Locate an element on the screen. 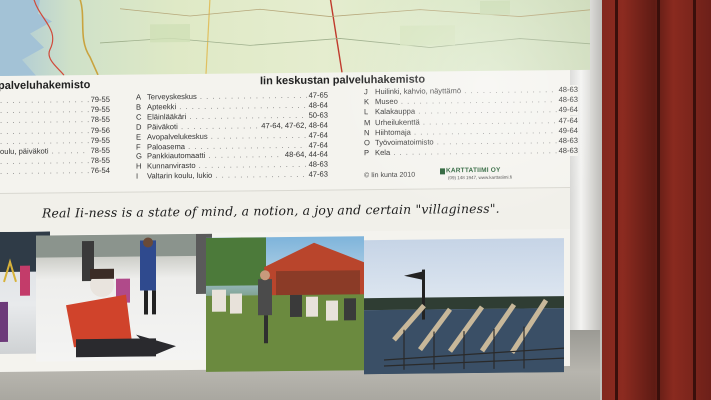  logo-contact: (09) 148 1947, www.karttatiimi.fi is located at coordinates (480, 177).